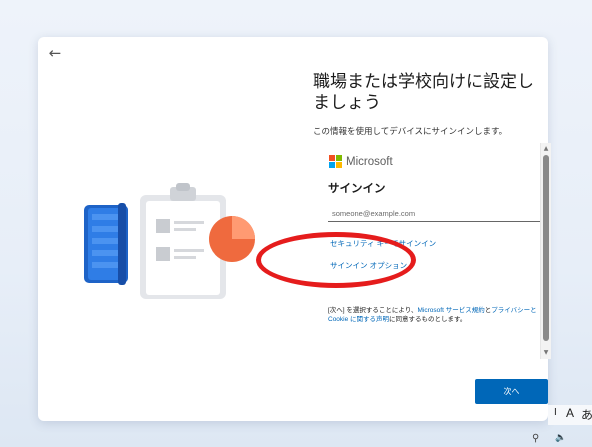  I want to click on ime-mode-label: A, so click(570, 413).